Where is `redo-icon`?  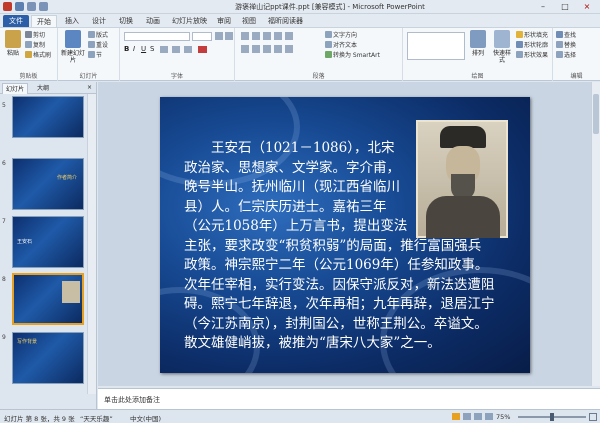
redo-icon is located at coordinates (43, 6).